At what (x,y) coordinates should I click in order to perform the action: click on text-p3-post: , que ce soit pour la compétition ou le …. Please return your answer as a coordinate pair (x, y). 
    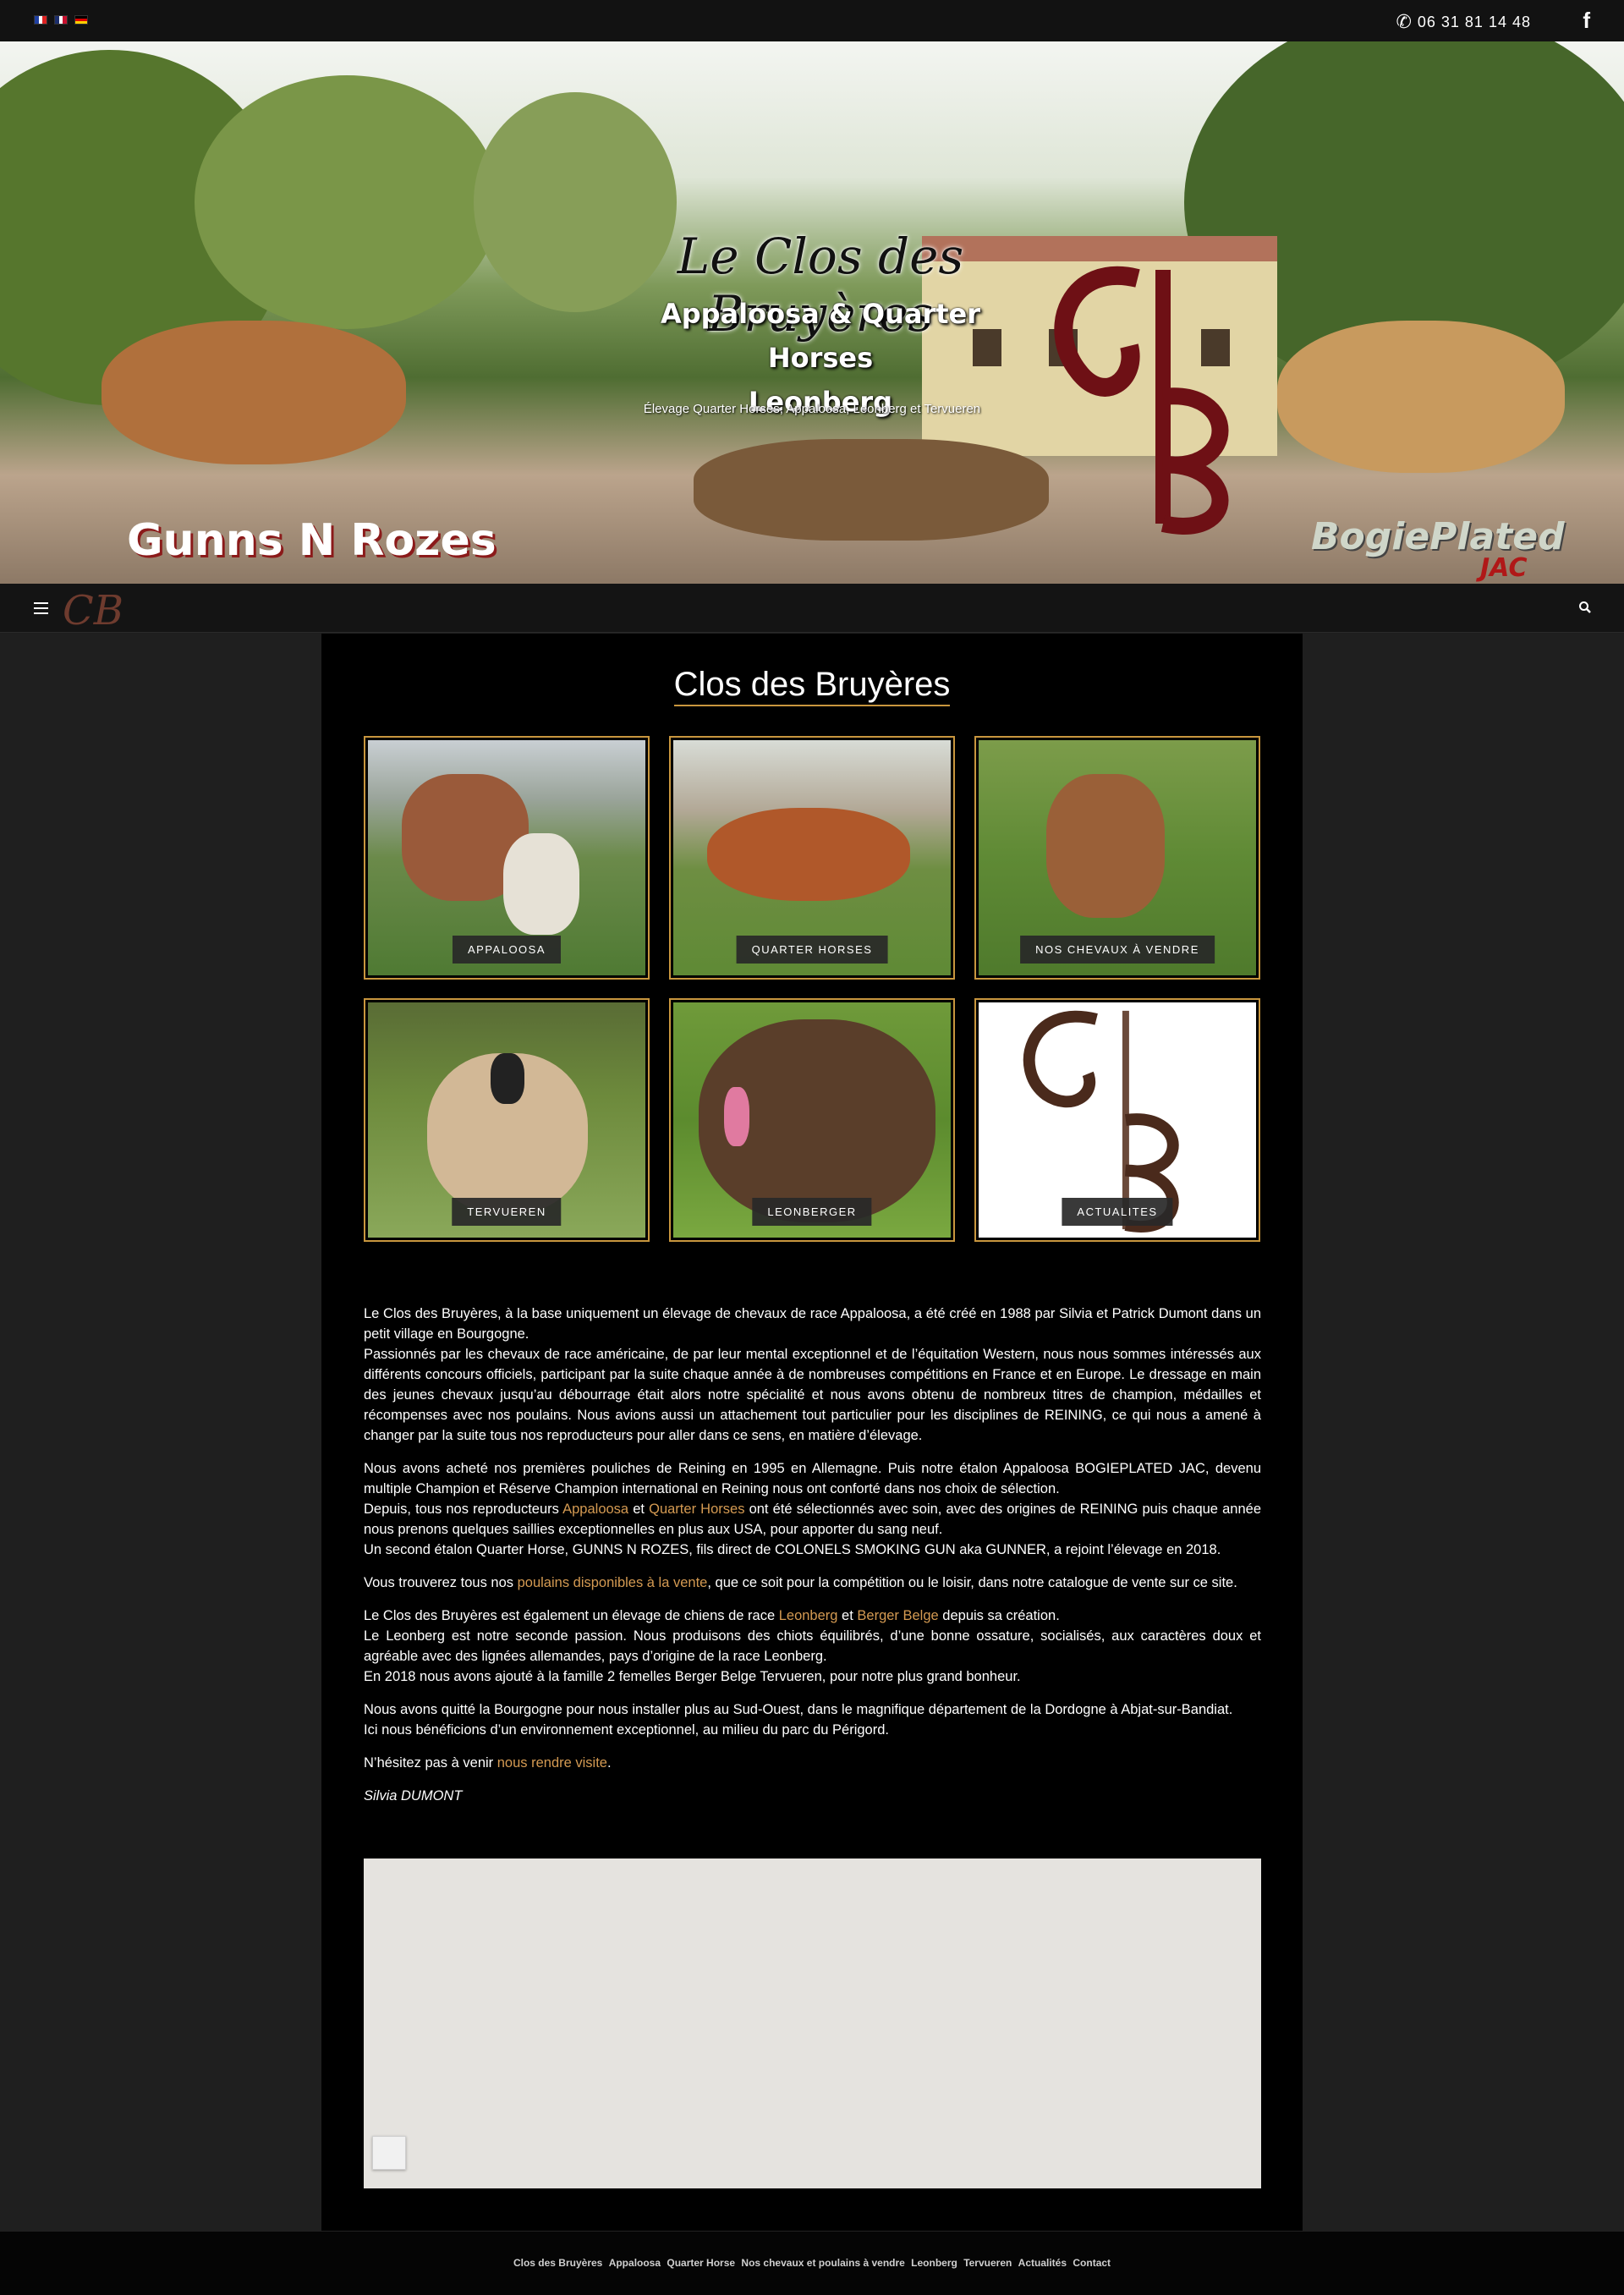
    Looking at the image, I should click on (972, 1582).